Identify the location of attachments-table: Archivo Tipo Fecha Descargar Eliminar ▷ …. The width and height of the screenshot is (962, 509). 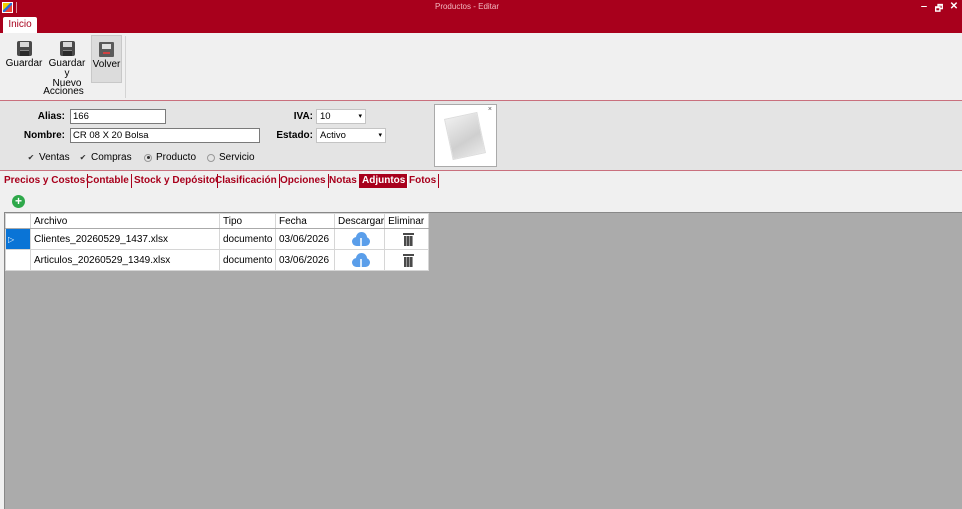
(217, 242).